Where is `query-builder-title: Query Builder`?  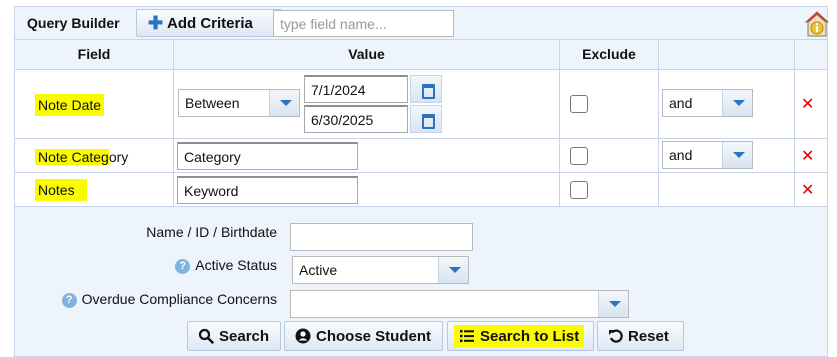
query-builder-title: Query Builder is located at coordinates (73, 23).